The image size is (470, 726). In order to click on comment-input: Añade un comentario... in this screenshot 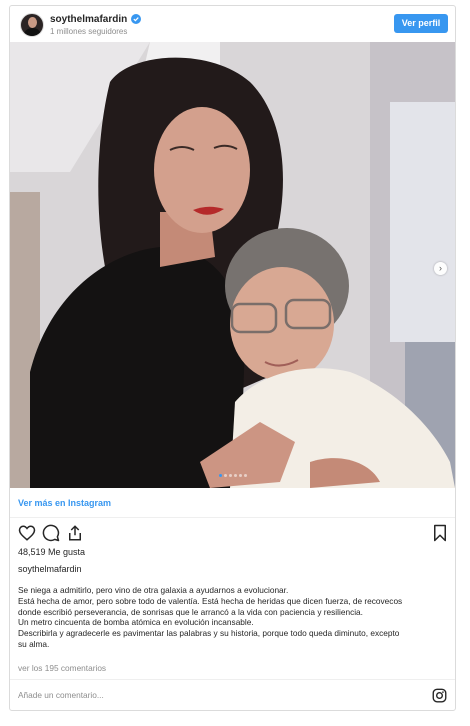, I will do `click(61, 695)`.